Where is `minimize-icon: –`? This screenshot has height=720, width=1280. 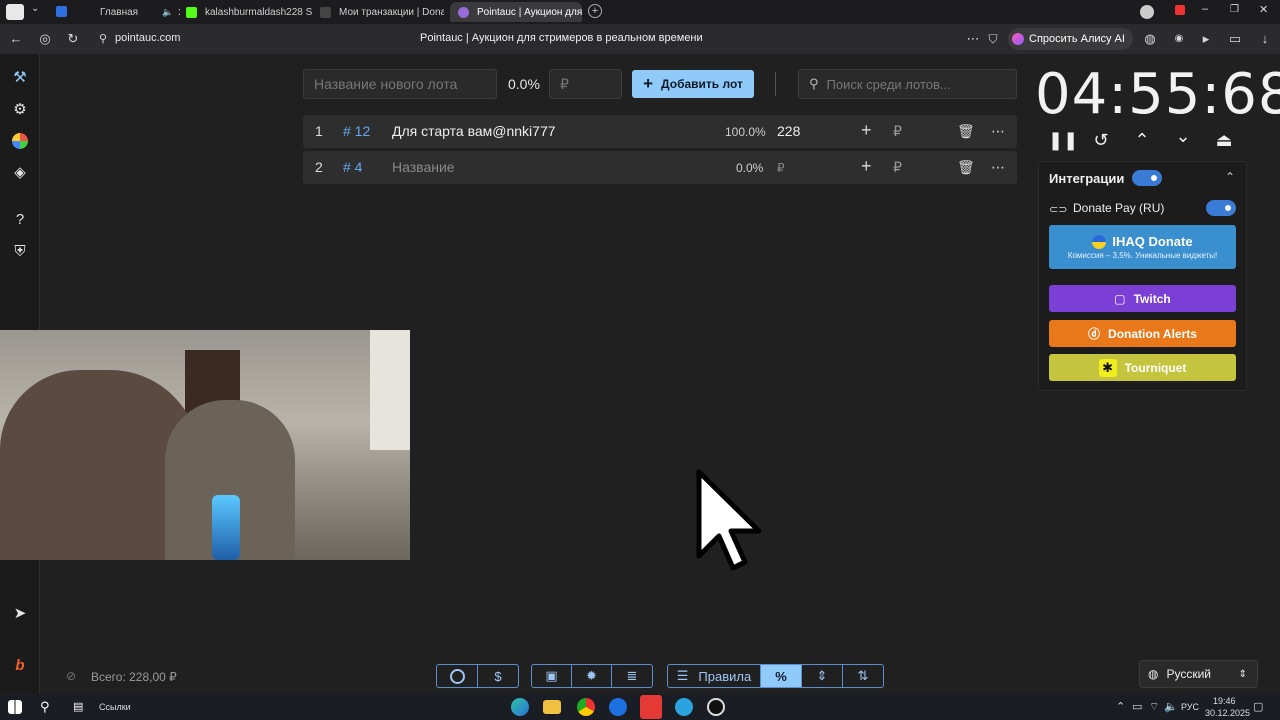 minimize-icon: – is located at coordinates (1205, 9).